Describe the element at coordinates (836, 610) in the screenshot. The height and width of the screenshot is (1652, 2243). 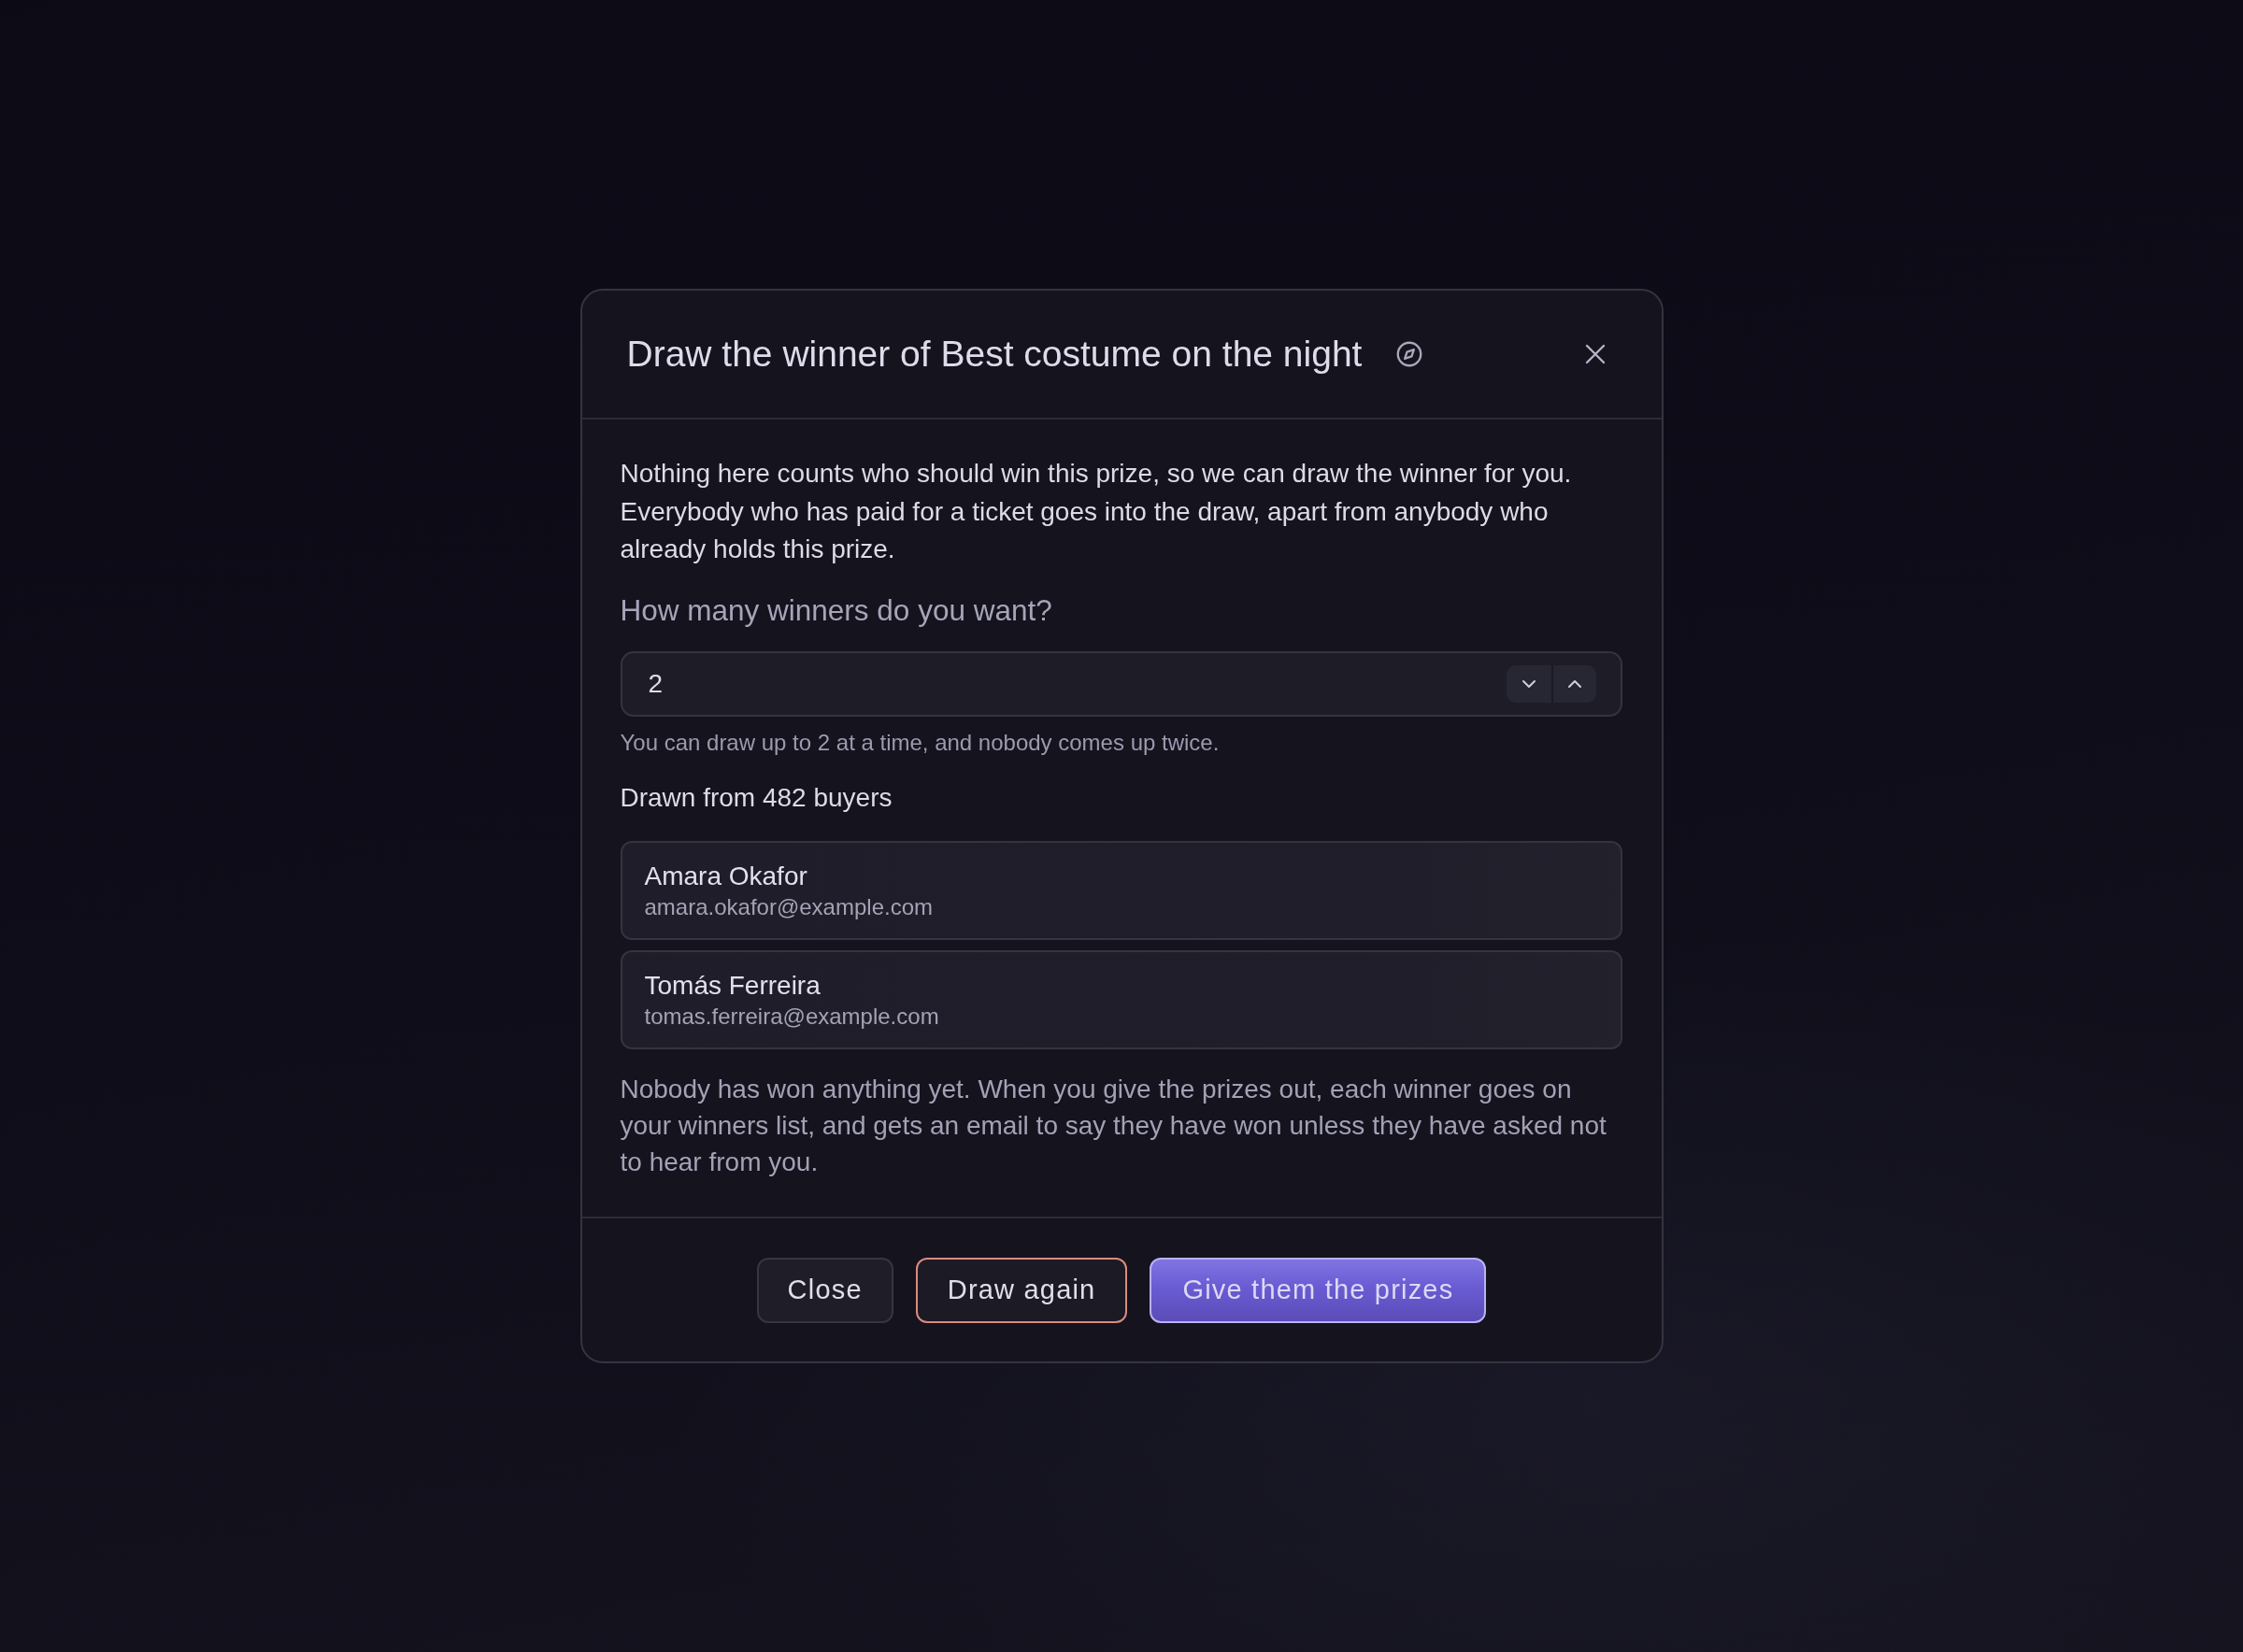
I see `field-label: How many winners do you want?` at that location.